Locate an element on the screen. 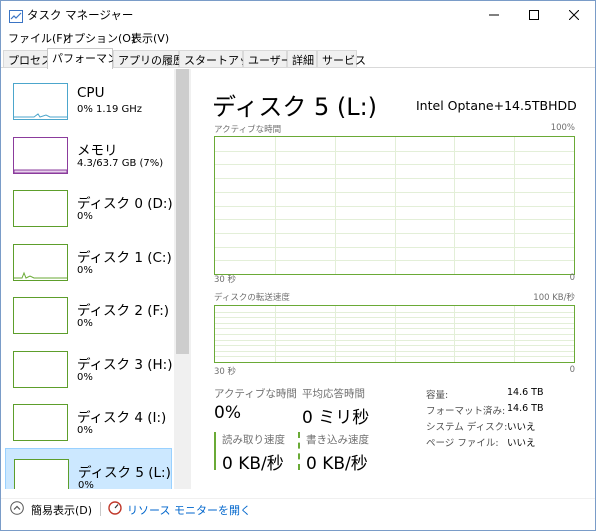 Image resolution: width=596 pixels, height=531 pixels. footer-divider is located at coordinates (100, 509).